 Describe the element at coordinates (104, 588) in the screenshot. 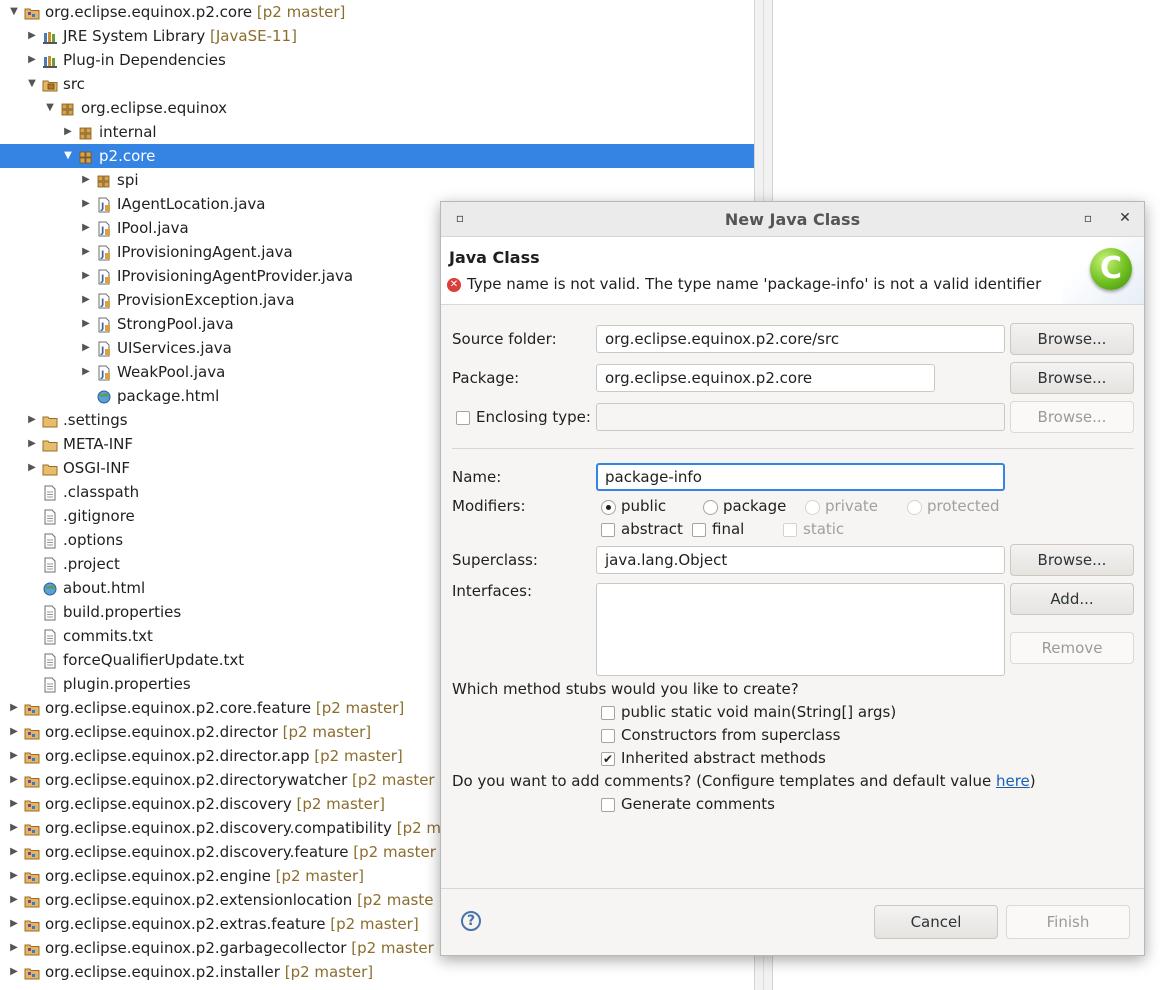

I see `tree-row-label: about.html` at that location.